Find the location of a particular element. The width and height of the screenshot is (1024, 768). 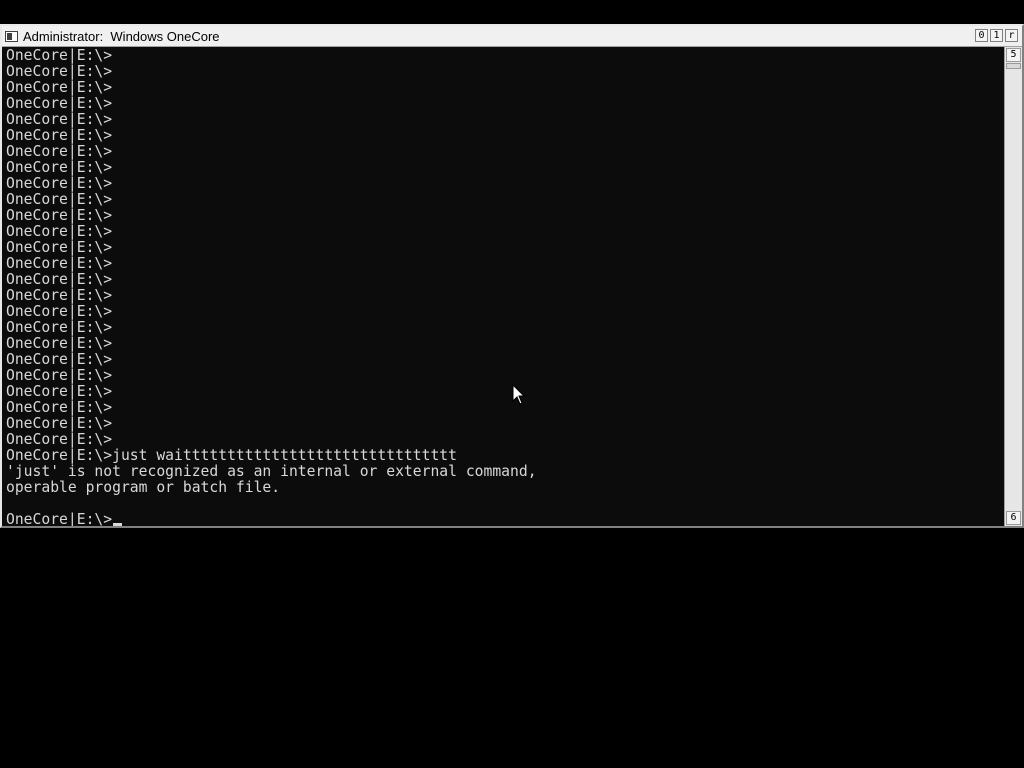

maximize-button: 1 is located at coordinates (996, 35).